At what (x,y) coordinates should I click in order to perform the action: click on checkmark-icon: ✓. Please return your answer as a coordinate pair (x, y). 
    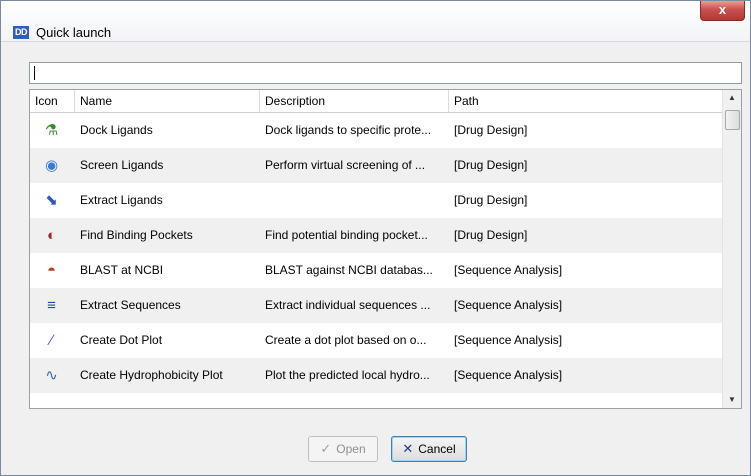
    Looking at the image, I should click on (326, 448).